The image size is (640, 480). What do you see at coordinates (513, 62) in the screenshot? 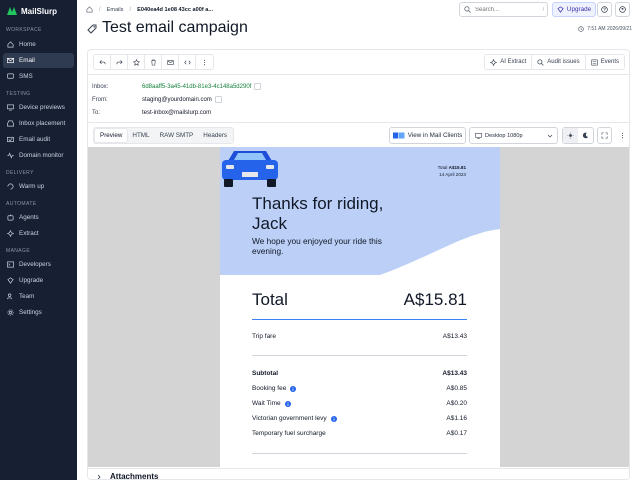
I see `ai-extract-label: AI Extract` at bounding box center [513, 62].